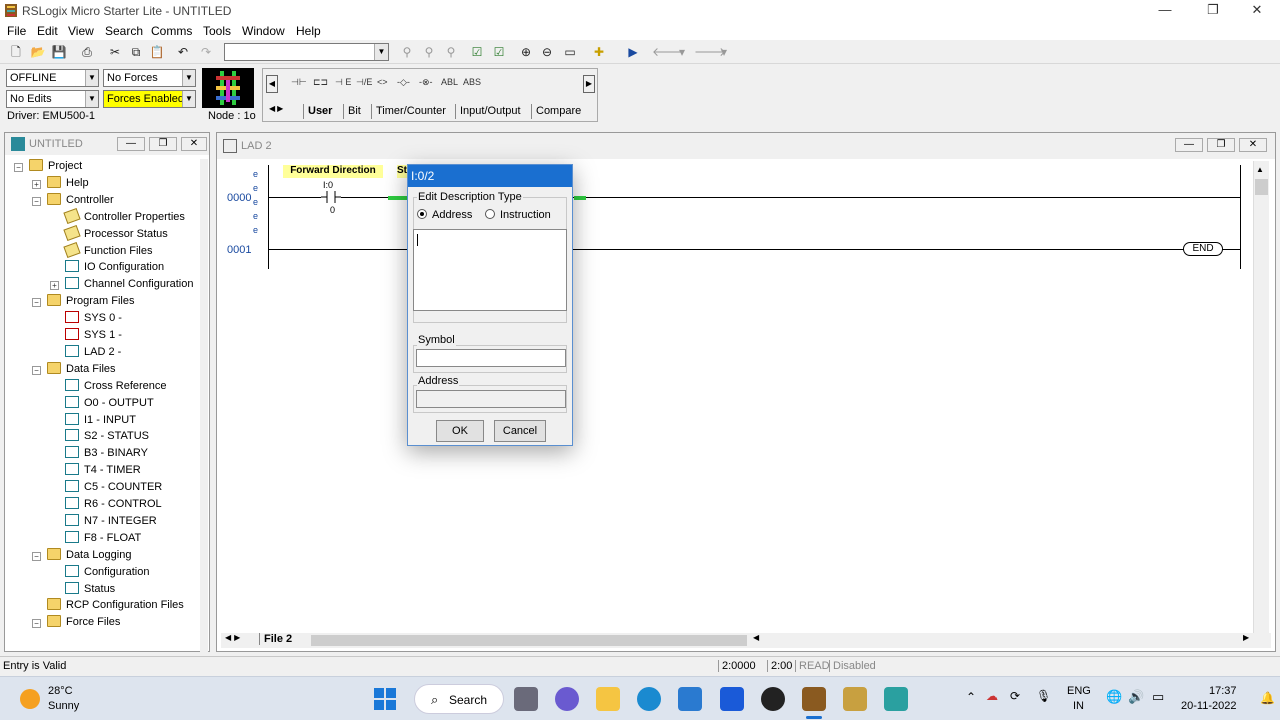 The width and height of the screenshot is (1280, 720). Describe the element at coordinates (81, 31) in the screenshot. I see `menu-view: View` at that location.